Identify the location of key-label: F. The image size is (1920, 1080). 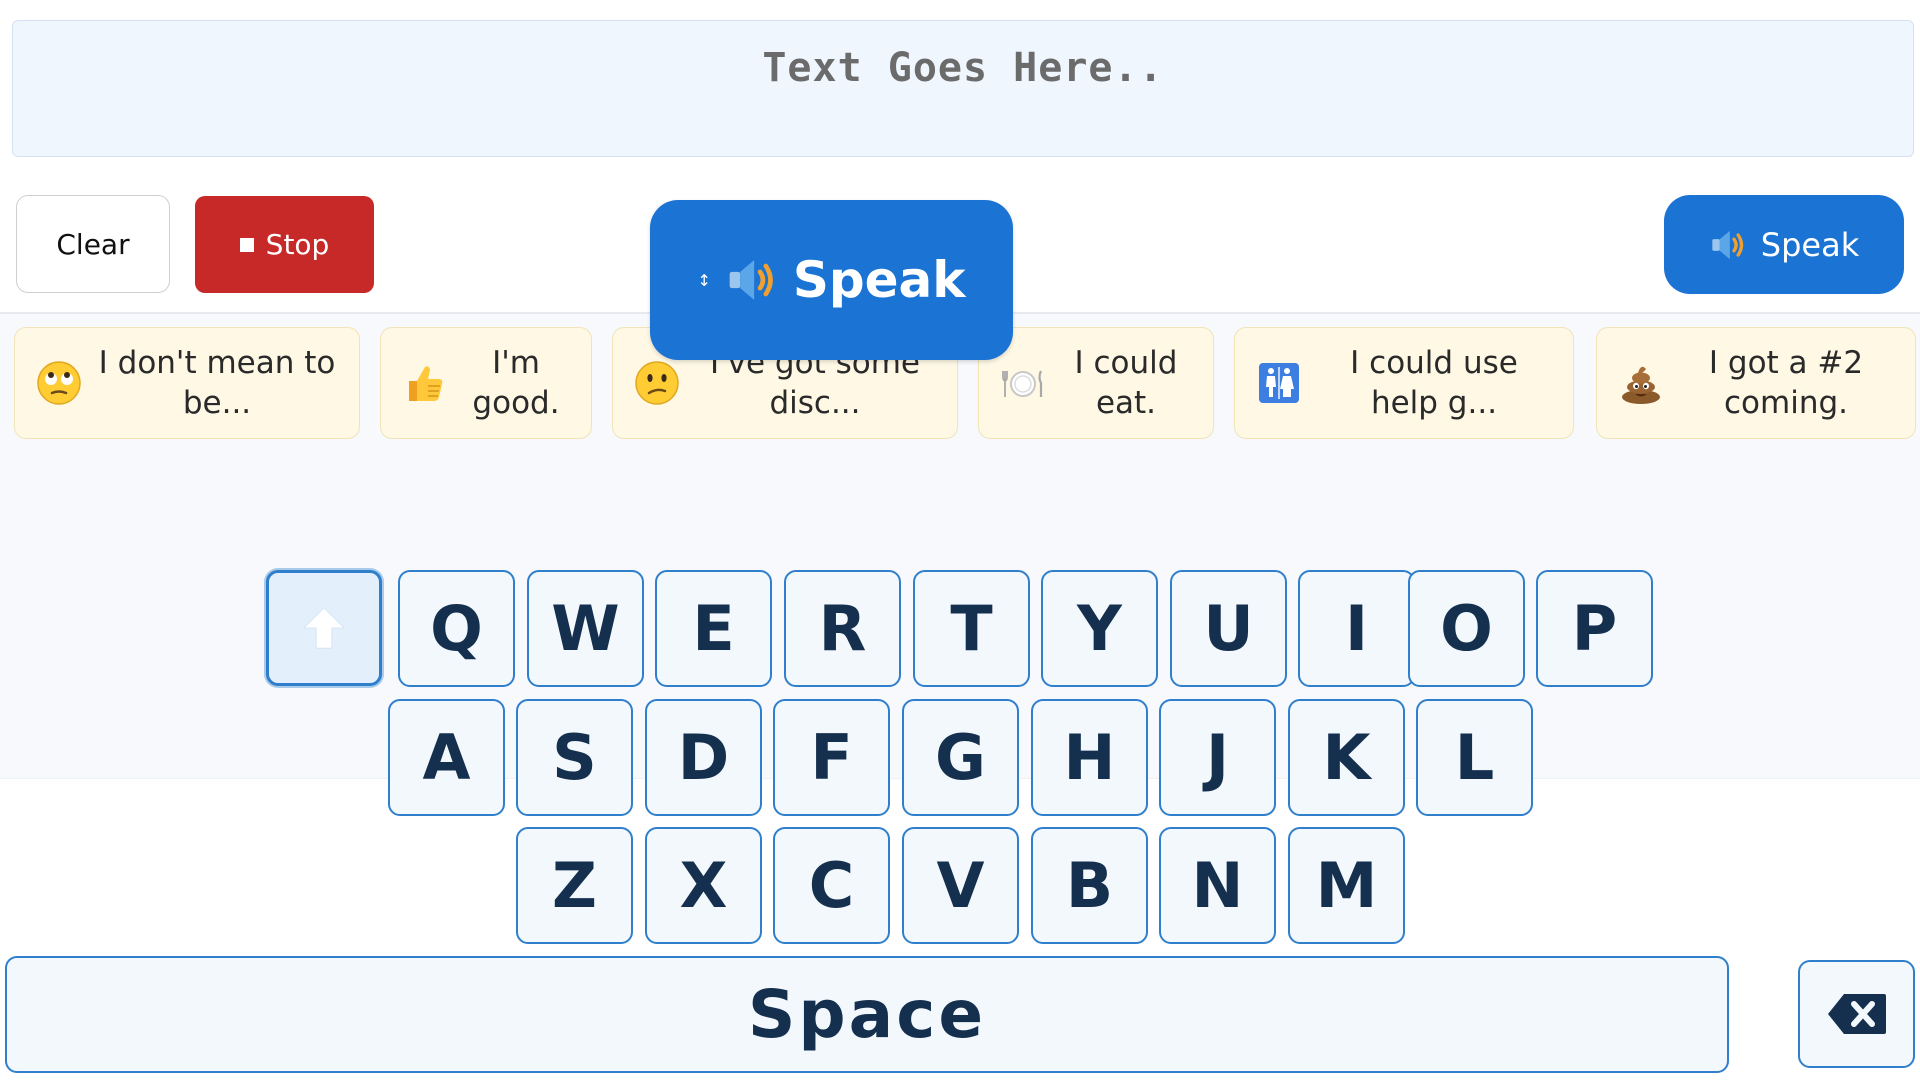
(831, 757).